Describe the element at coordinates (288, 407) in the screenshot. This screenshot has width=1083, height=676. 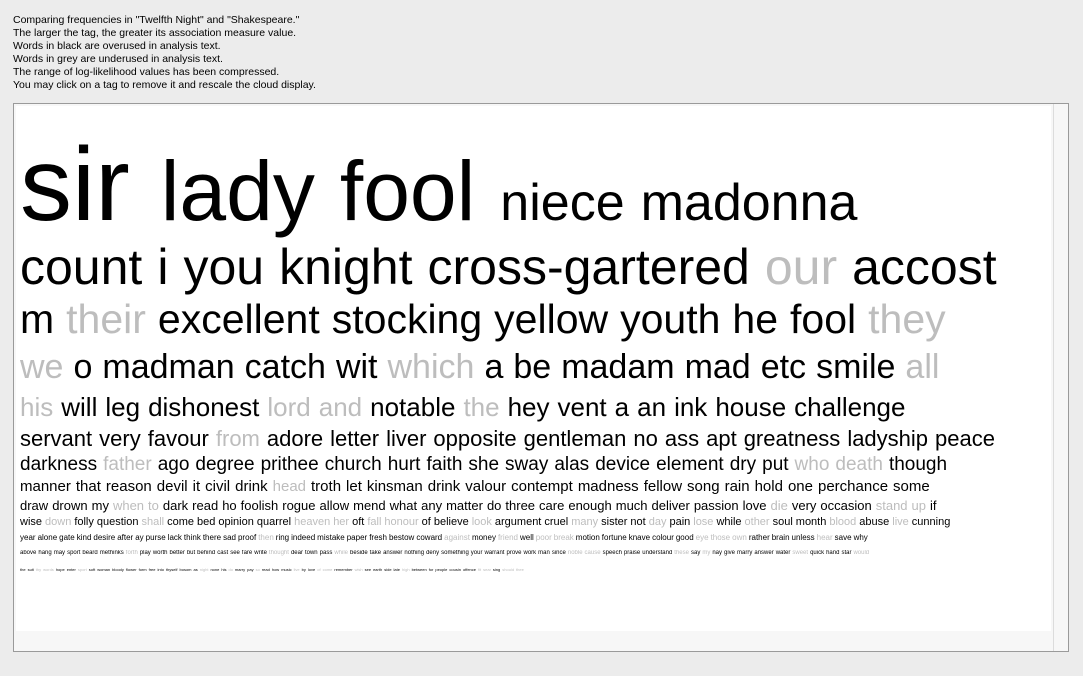
I see `tag-lord: lord` at that location.